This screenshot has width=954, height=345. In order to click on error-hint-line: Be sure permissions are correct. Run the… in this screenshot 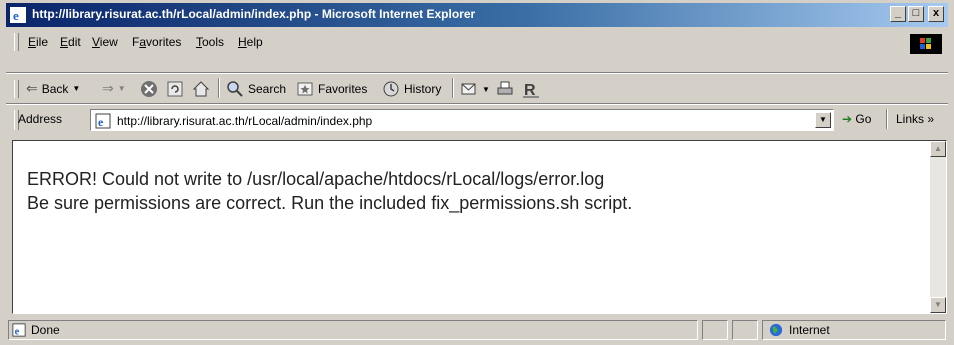, I will do `click(330, 203)`.